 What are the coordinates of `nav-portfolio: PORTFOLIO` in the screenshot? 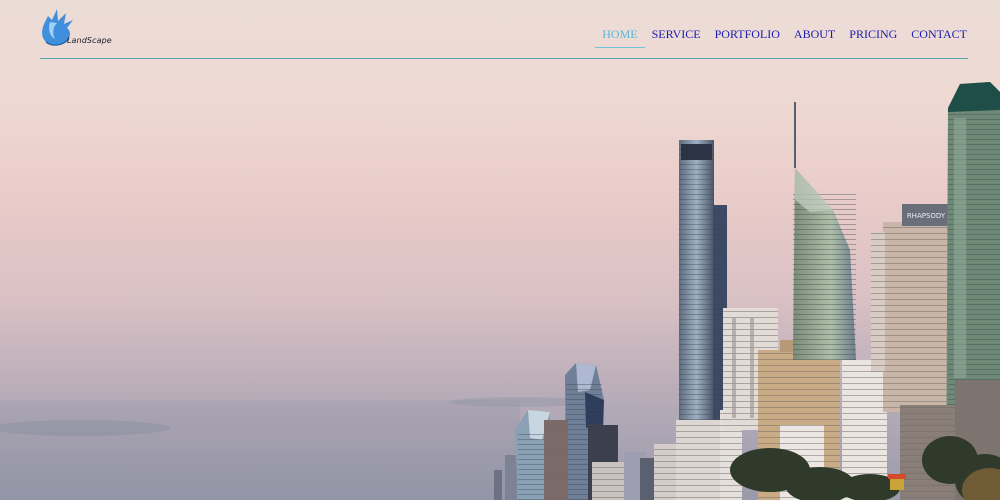 It's located at (747, 37).